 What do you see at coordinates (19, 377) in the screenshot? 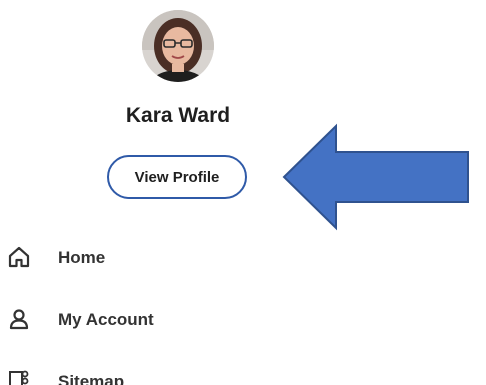
I see `sitemap-icon` at bounding box center [19, 377].